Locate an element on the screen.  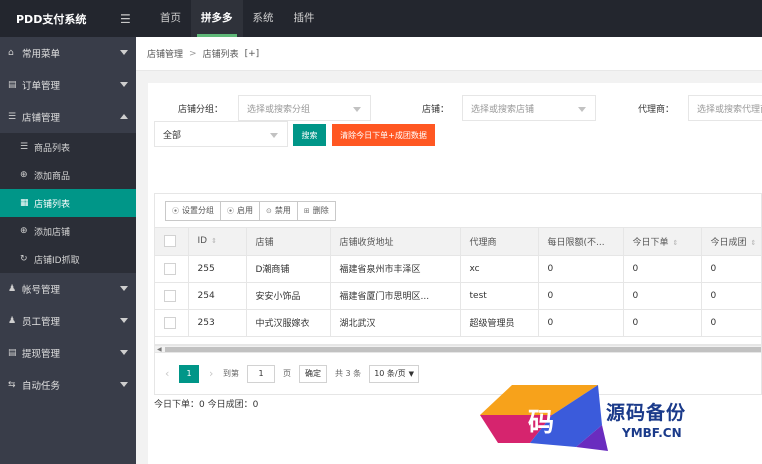
watermark-url: YMBF.CN is located at coordinates (652, 433).